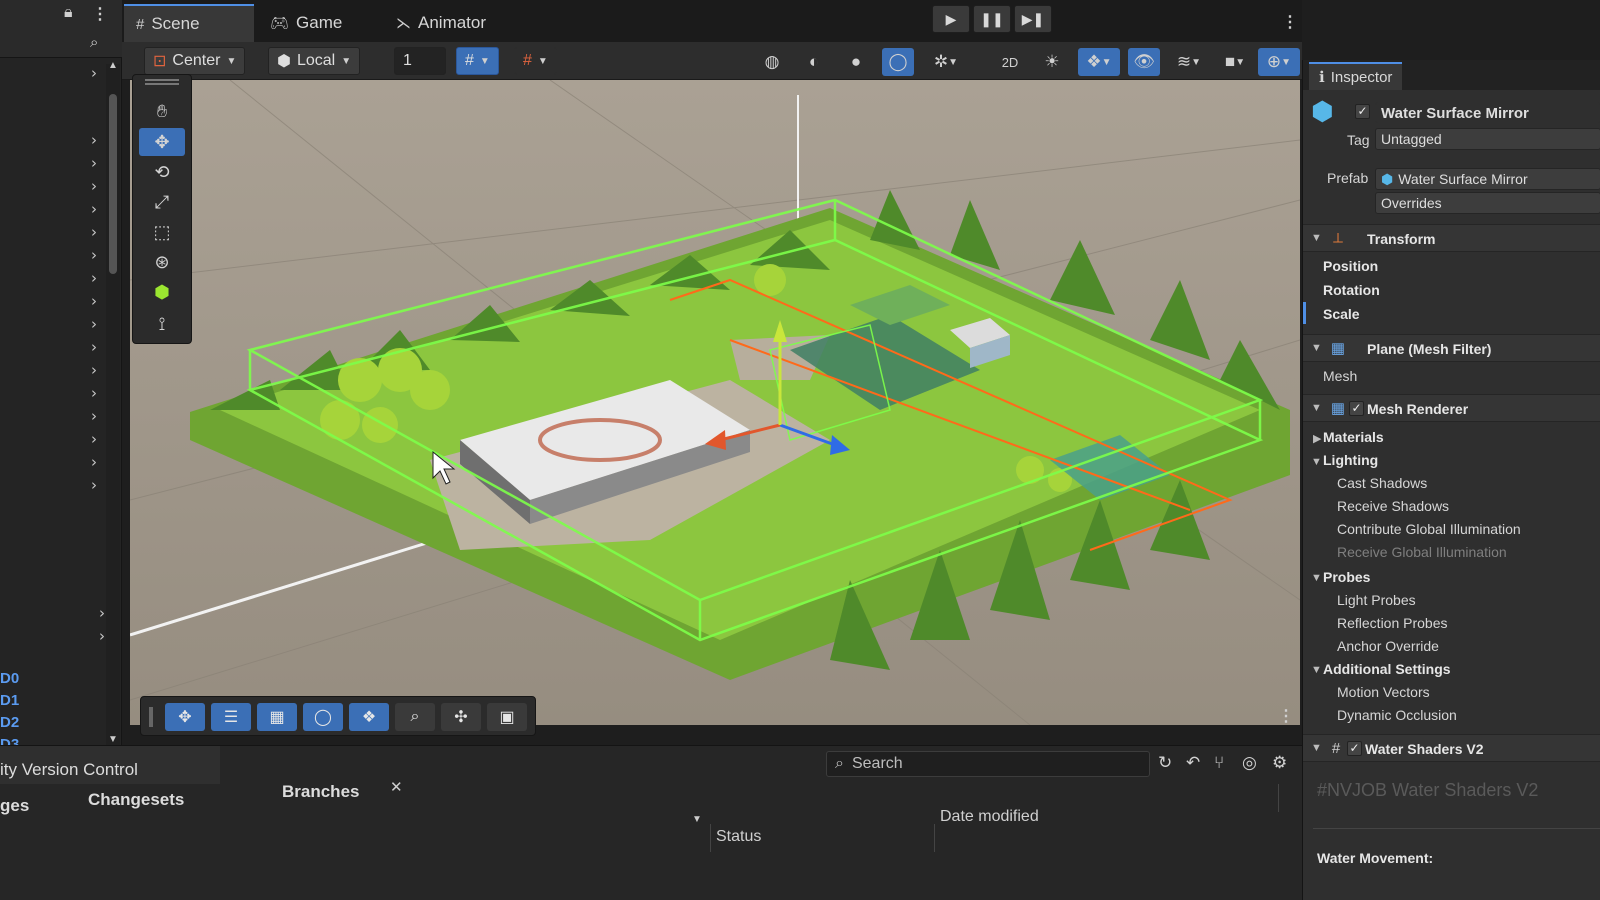 Image resolution: width=1600 pixels, height=900 pixels. What do you see at coordinates (1346, 577) in the screenshot?
I see `probes-label: Probes` at bounding box center [1346, 577].